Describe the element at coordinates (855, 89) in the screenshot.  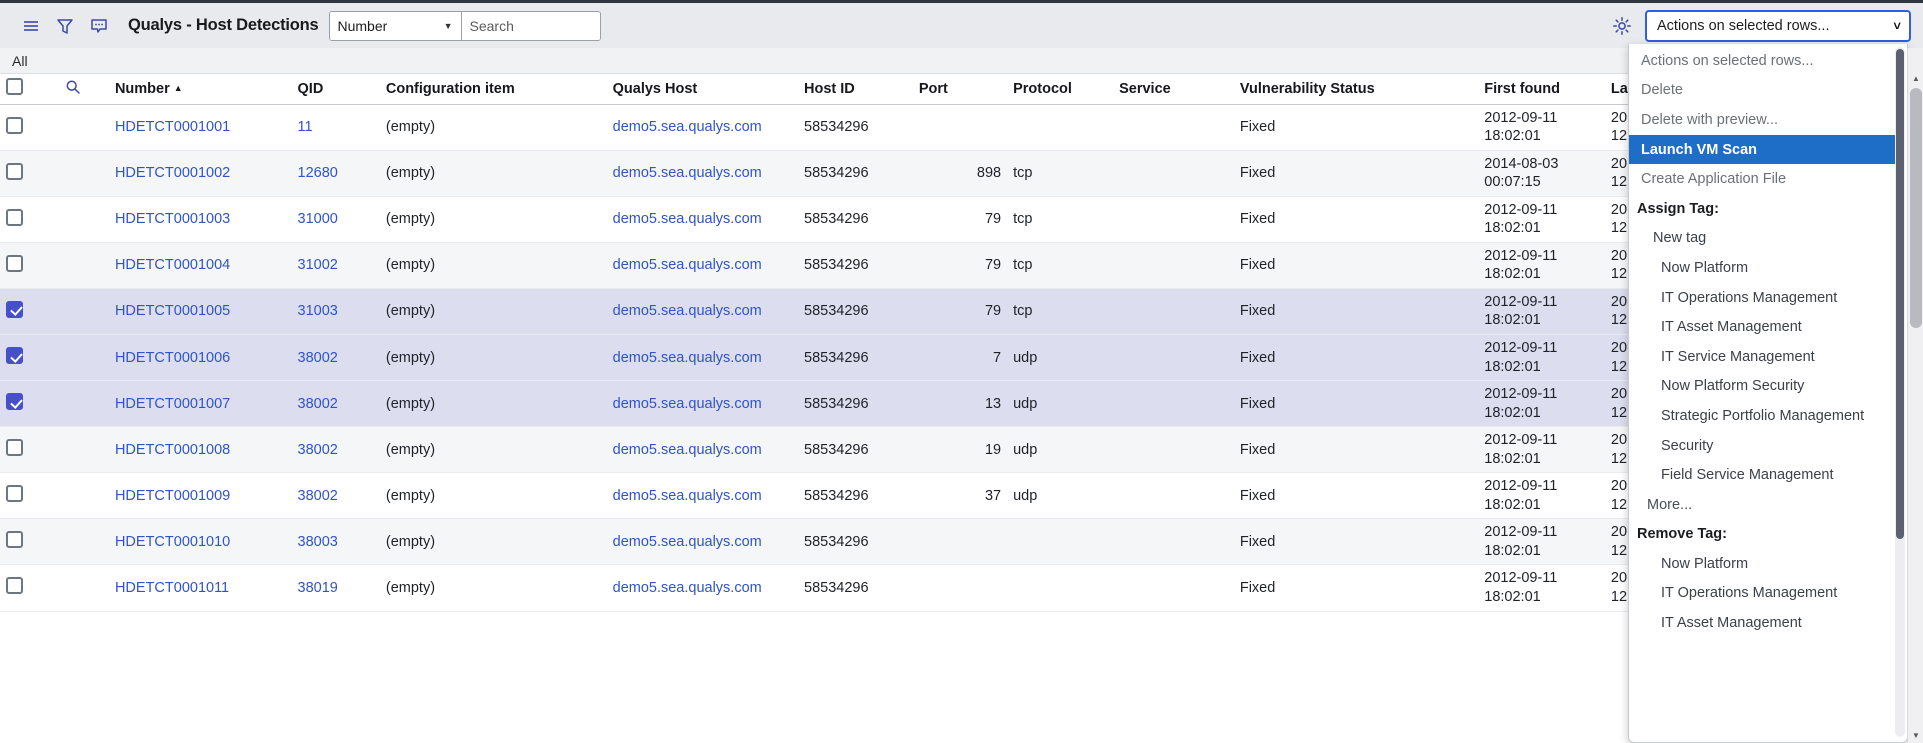
I see `column-header-host-id: Host ID` at that location.